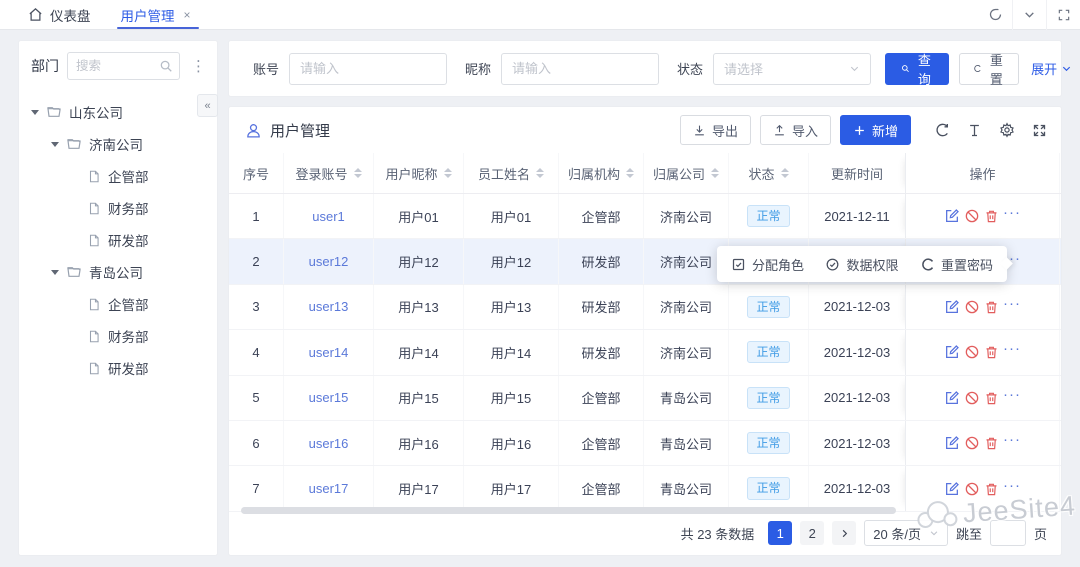 This screenshot has height=567, width=1080. Describe the element at coordinates (256, 488) in the screenshot. I see `cell-seq: 7` at that location.